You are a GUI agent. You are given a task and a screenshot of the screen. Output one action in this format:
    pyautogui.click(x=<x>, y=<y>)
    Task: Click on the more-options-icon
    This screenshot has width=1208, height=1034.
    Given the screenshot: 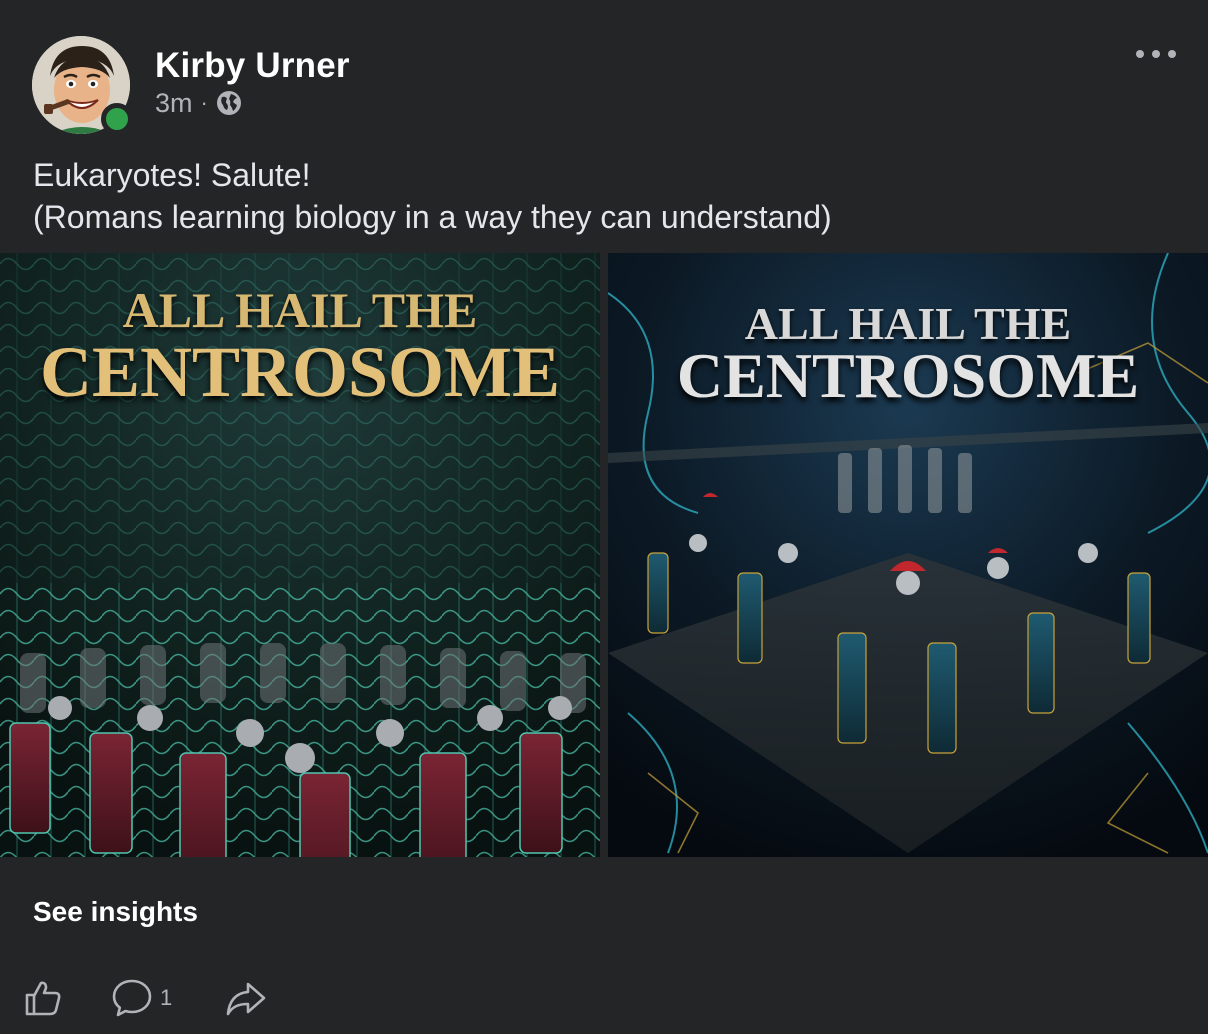 What is the action you would take?
    pyautogui.click(x=1156, y=54)
    